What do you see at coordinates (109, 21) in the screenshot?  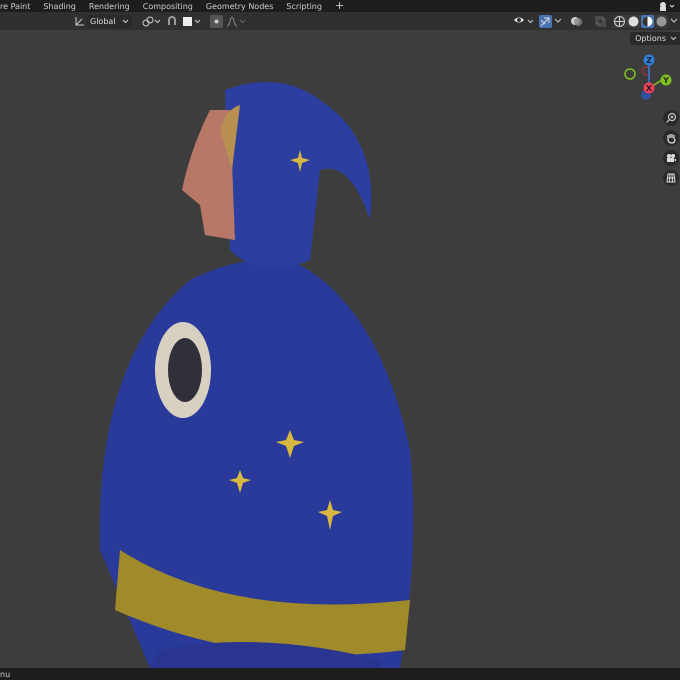 I see `transform-orientation-dropdown: Global` at bounding box center [109, 21].